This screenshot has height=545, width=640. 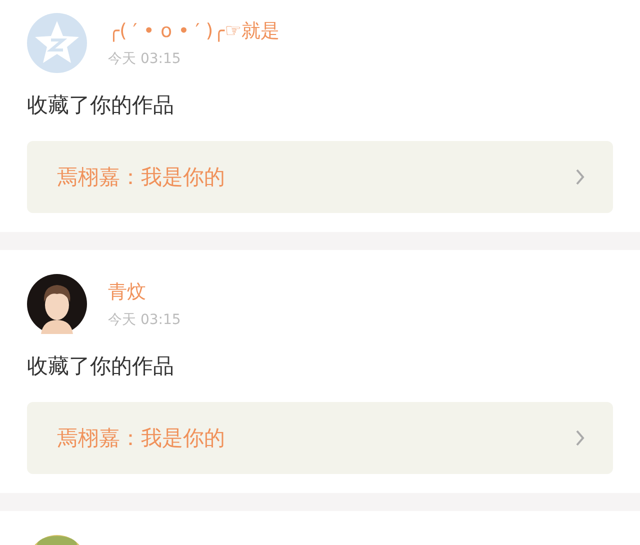 I want to click on user-name: 青炆, so click(x=144, y=292).